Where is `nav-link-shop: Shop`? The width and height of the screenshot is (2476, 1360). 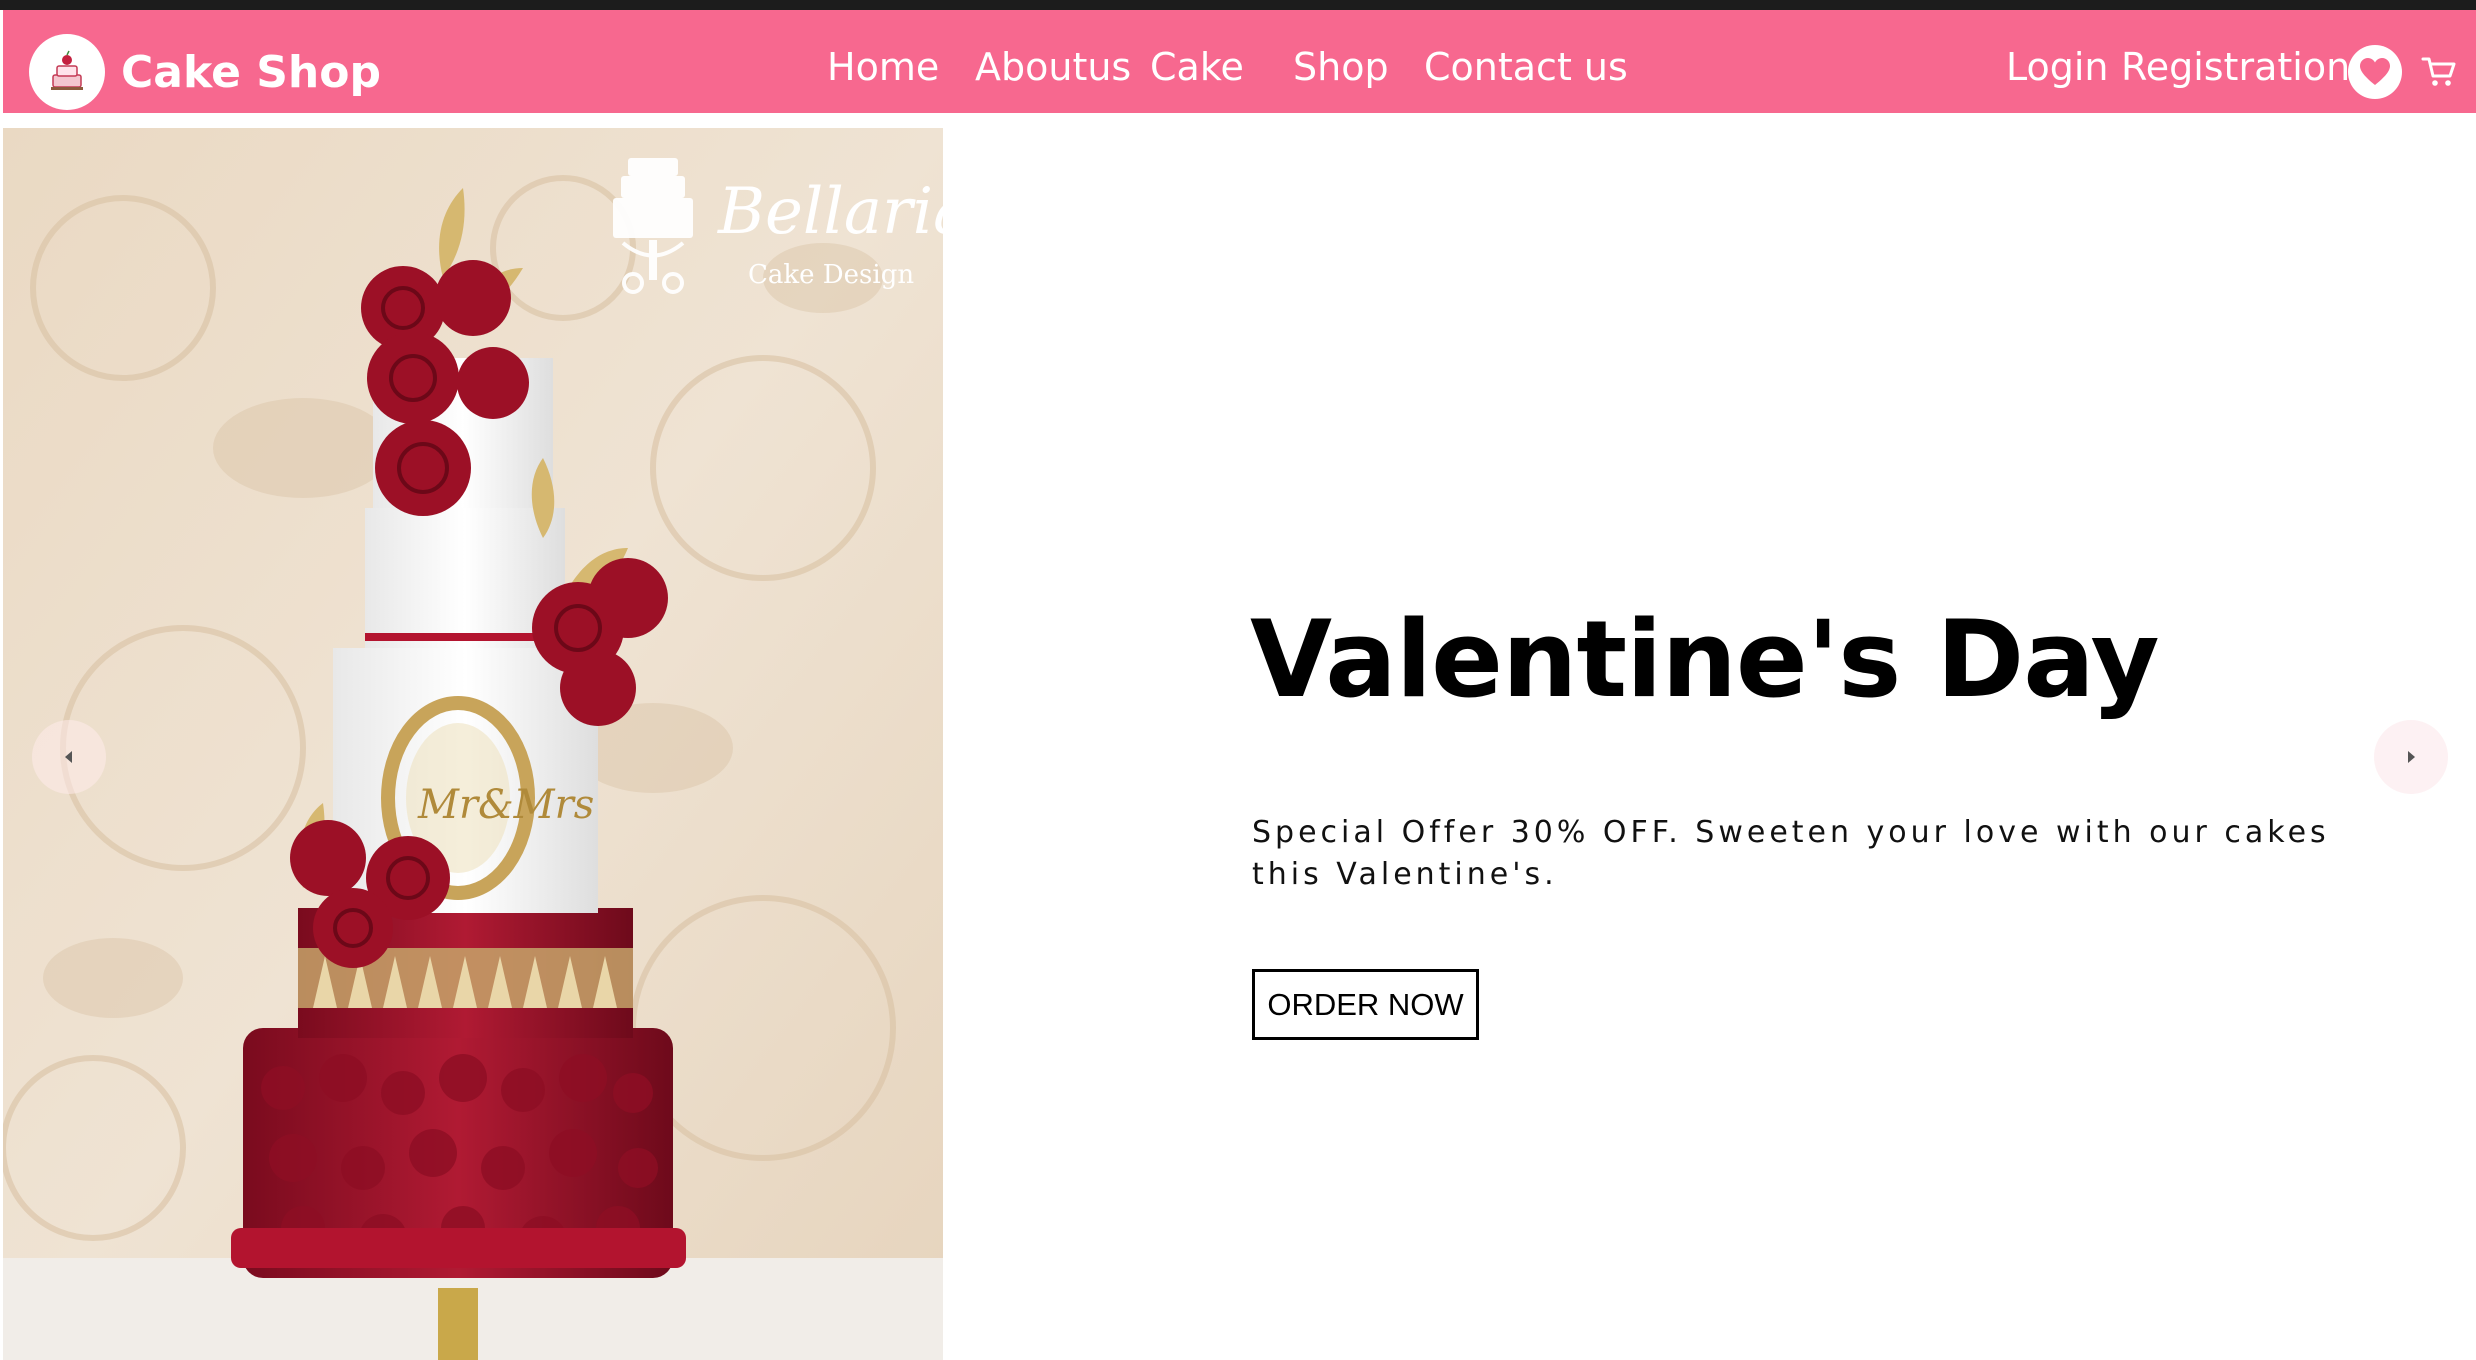
nav-link-shop: Shop is located at coordinates (1341, 67).